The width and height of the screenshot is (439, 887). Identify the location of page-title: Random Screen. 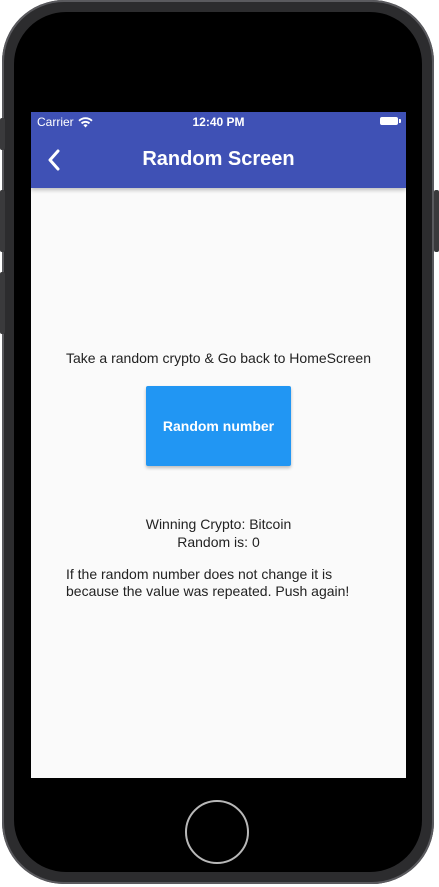
(218, 159).